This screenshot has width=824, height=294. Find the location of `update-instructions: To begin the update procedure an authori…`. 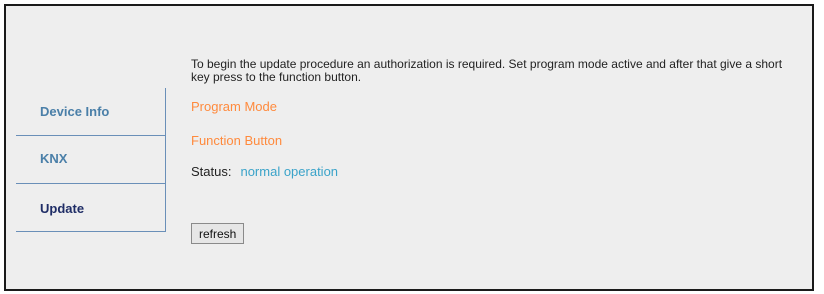

update-instructions: To begin the update procedure an authori… is located at coordinates (487, 70).